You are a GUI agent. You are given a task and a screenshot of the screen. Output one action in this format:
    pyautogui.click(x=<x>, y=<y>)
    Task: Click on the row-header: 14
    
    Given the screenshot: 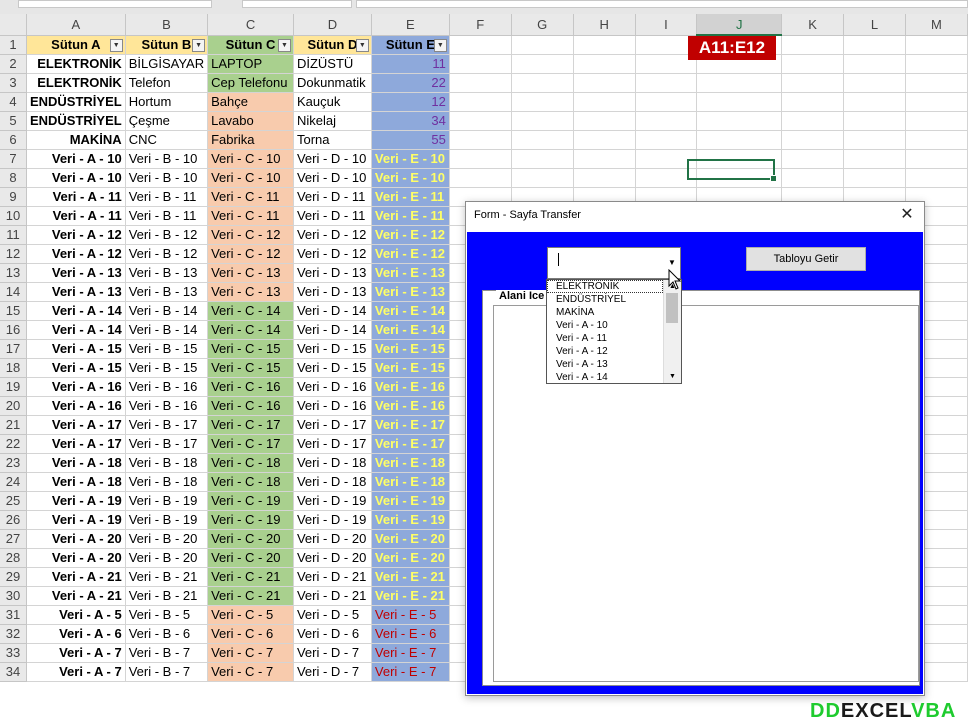 What is the action you would take?
    pyautogui.click(x=13, y=292)
    